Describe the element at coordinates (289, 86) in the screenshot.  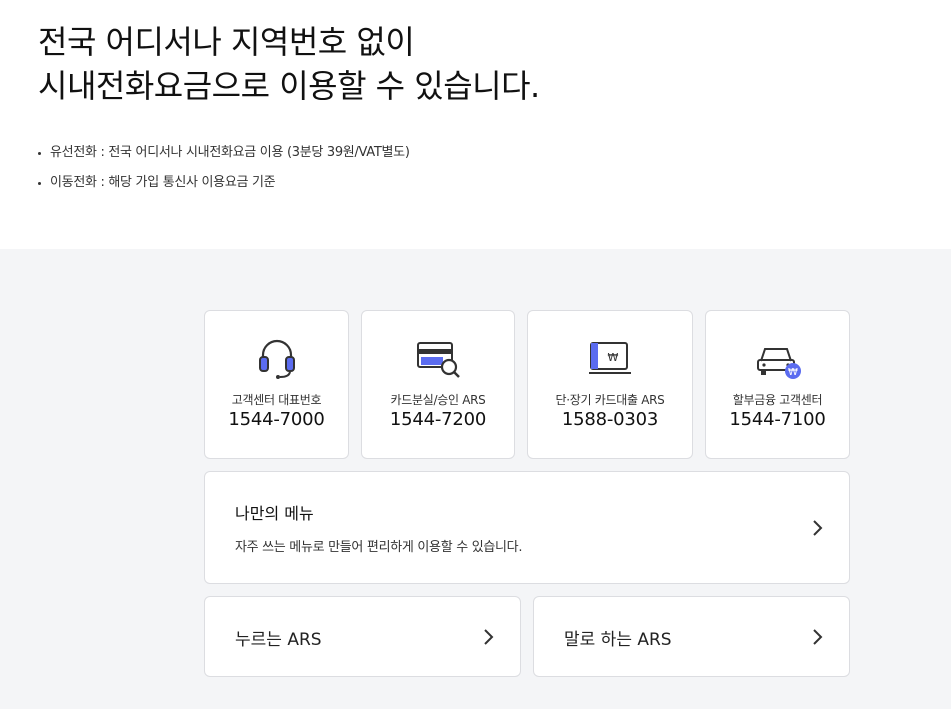
I see `title-line-2: 시내전화요금으로 이용할 수 있습니다.` at that location.